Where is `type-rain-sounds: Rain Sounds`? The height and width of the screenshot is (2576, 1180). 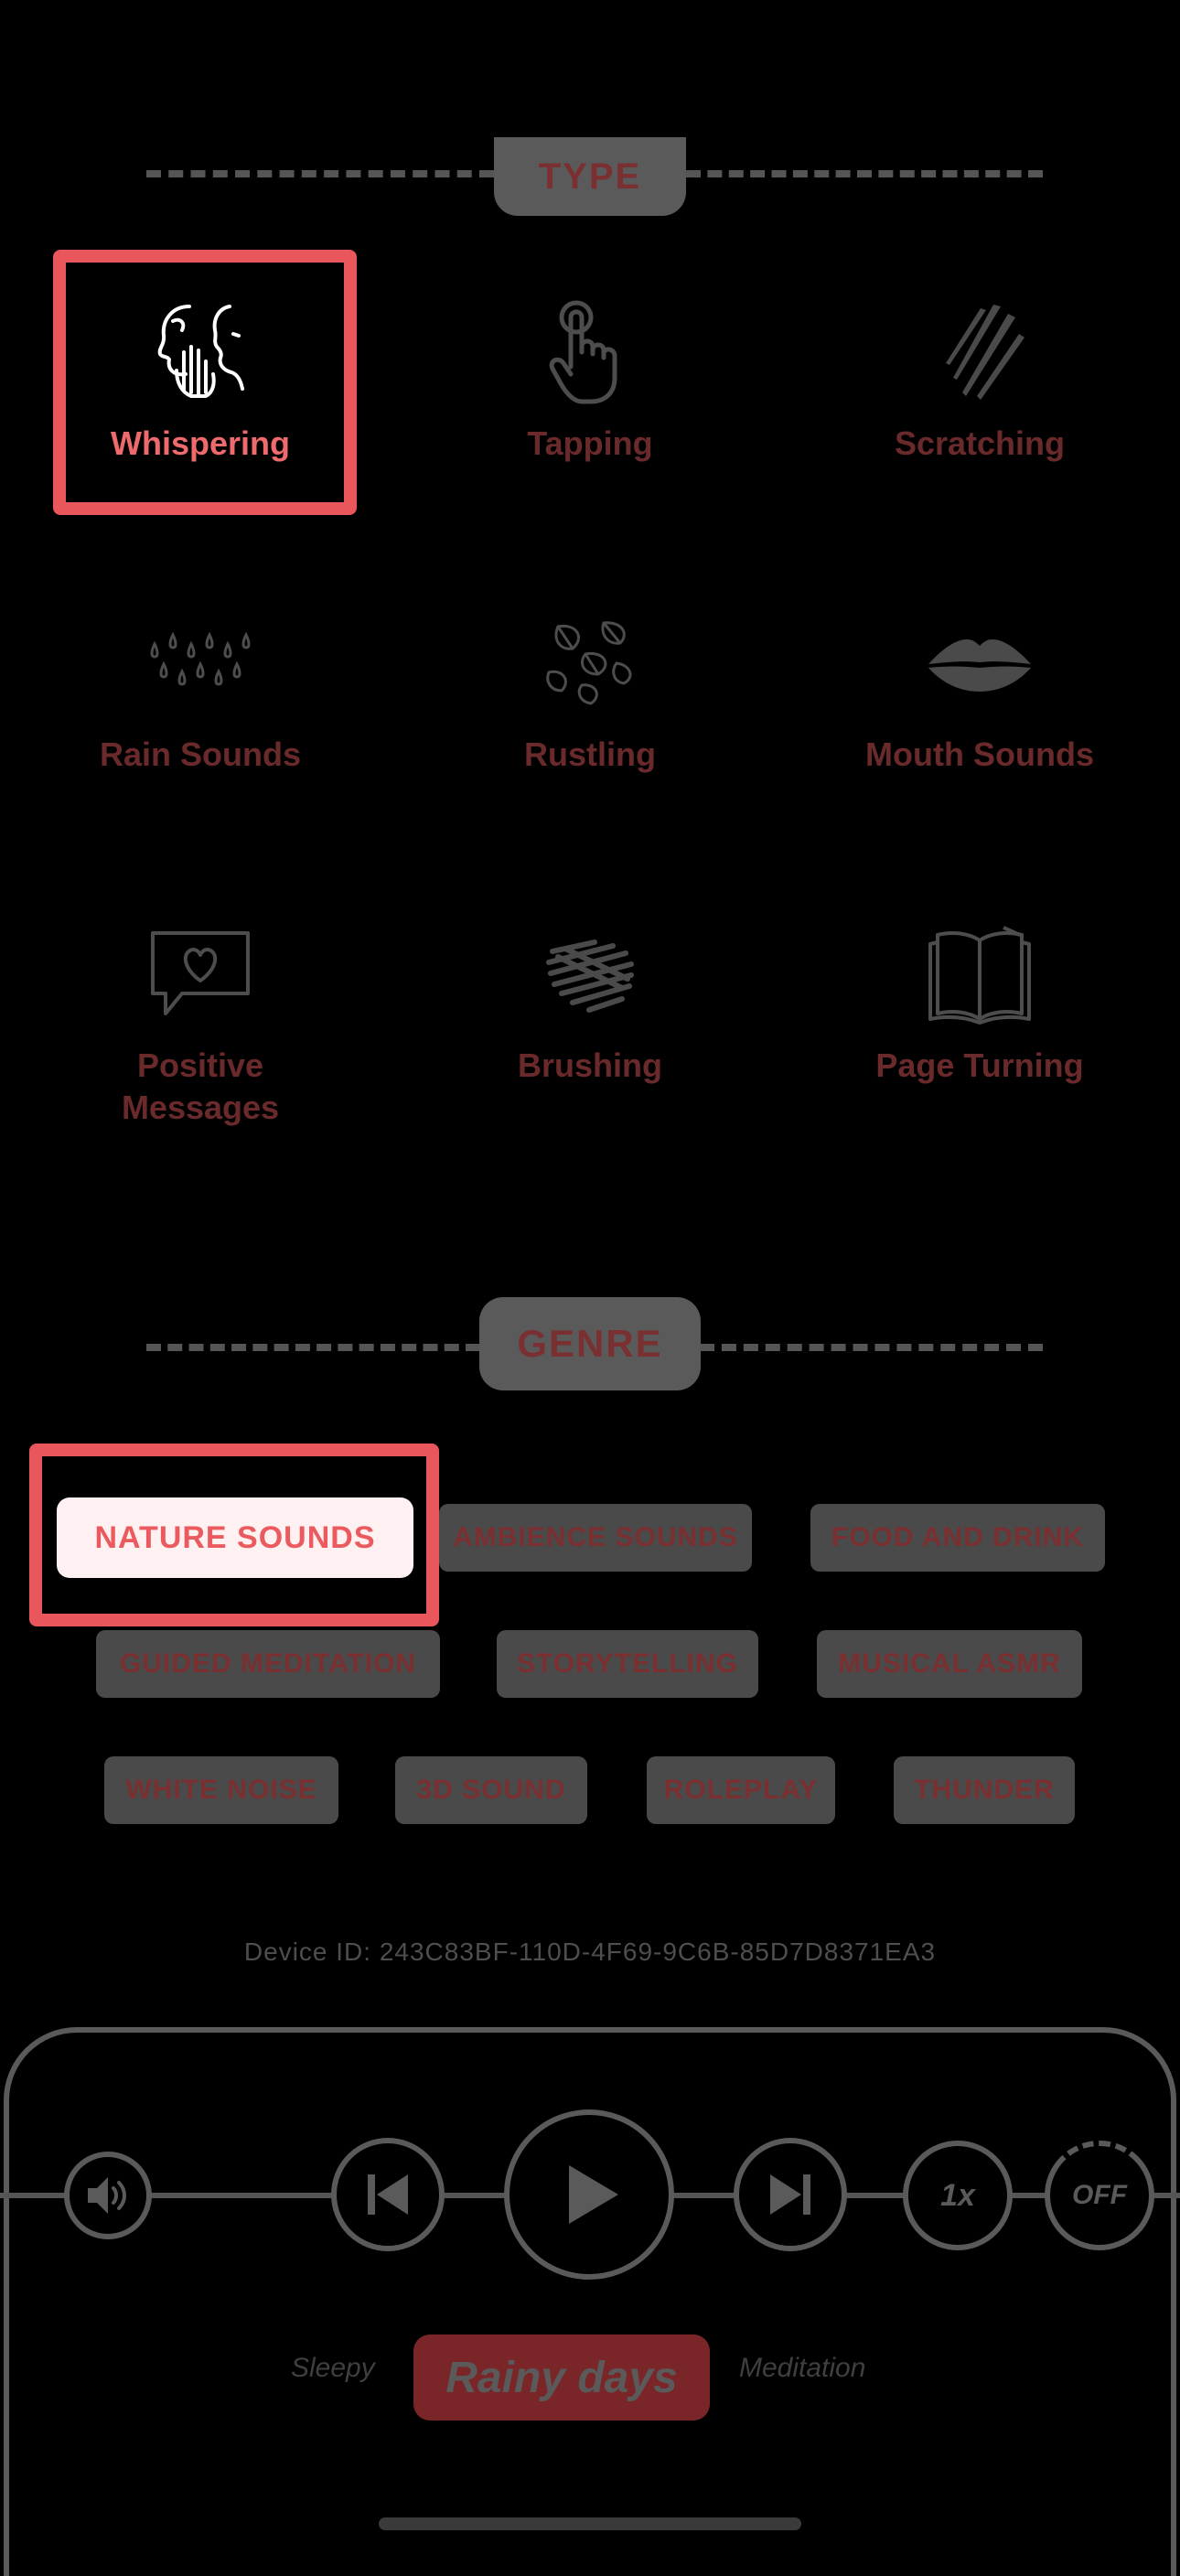
type-rain-sounds: Rain Sounds is located at coordinates (200, 690).